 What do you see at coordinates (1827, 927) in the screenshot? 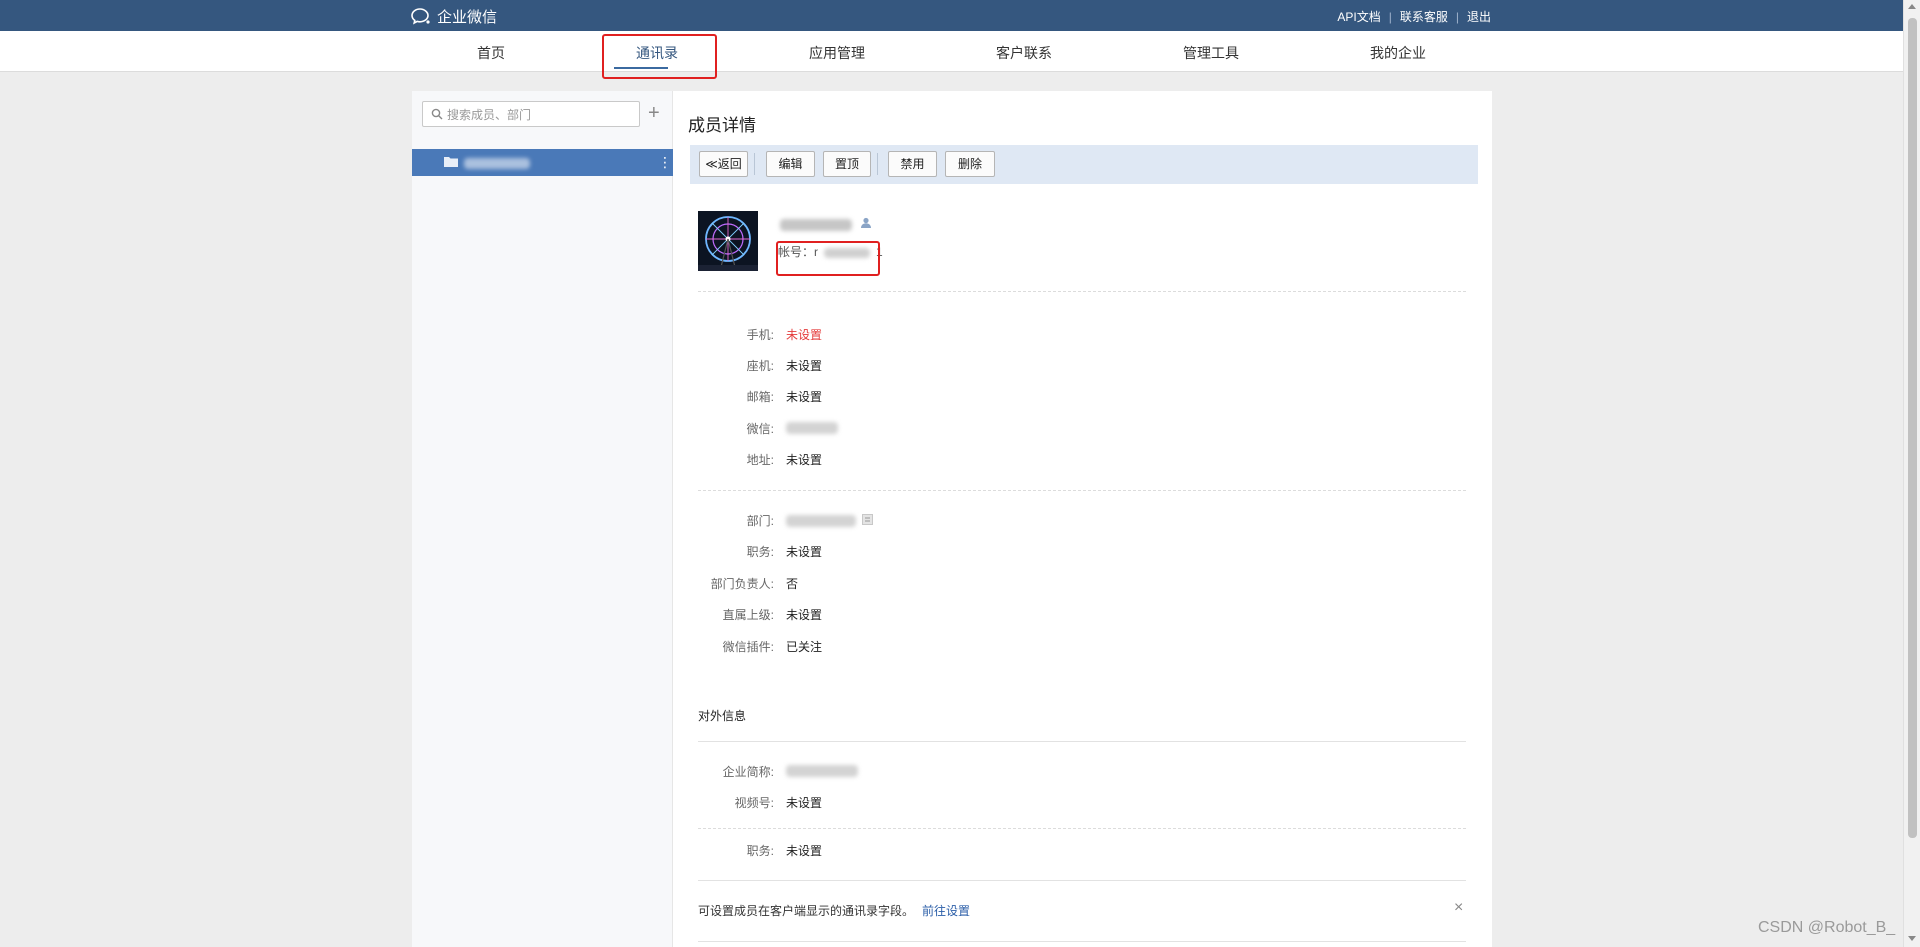
I see `watermark: CSDN @Robot_B_` at bounding box center [1827, 927].